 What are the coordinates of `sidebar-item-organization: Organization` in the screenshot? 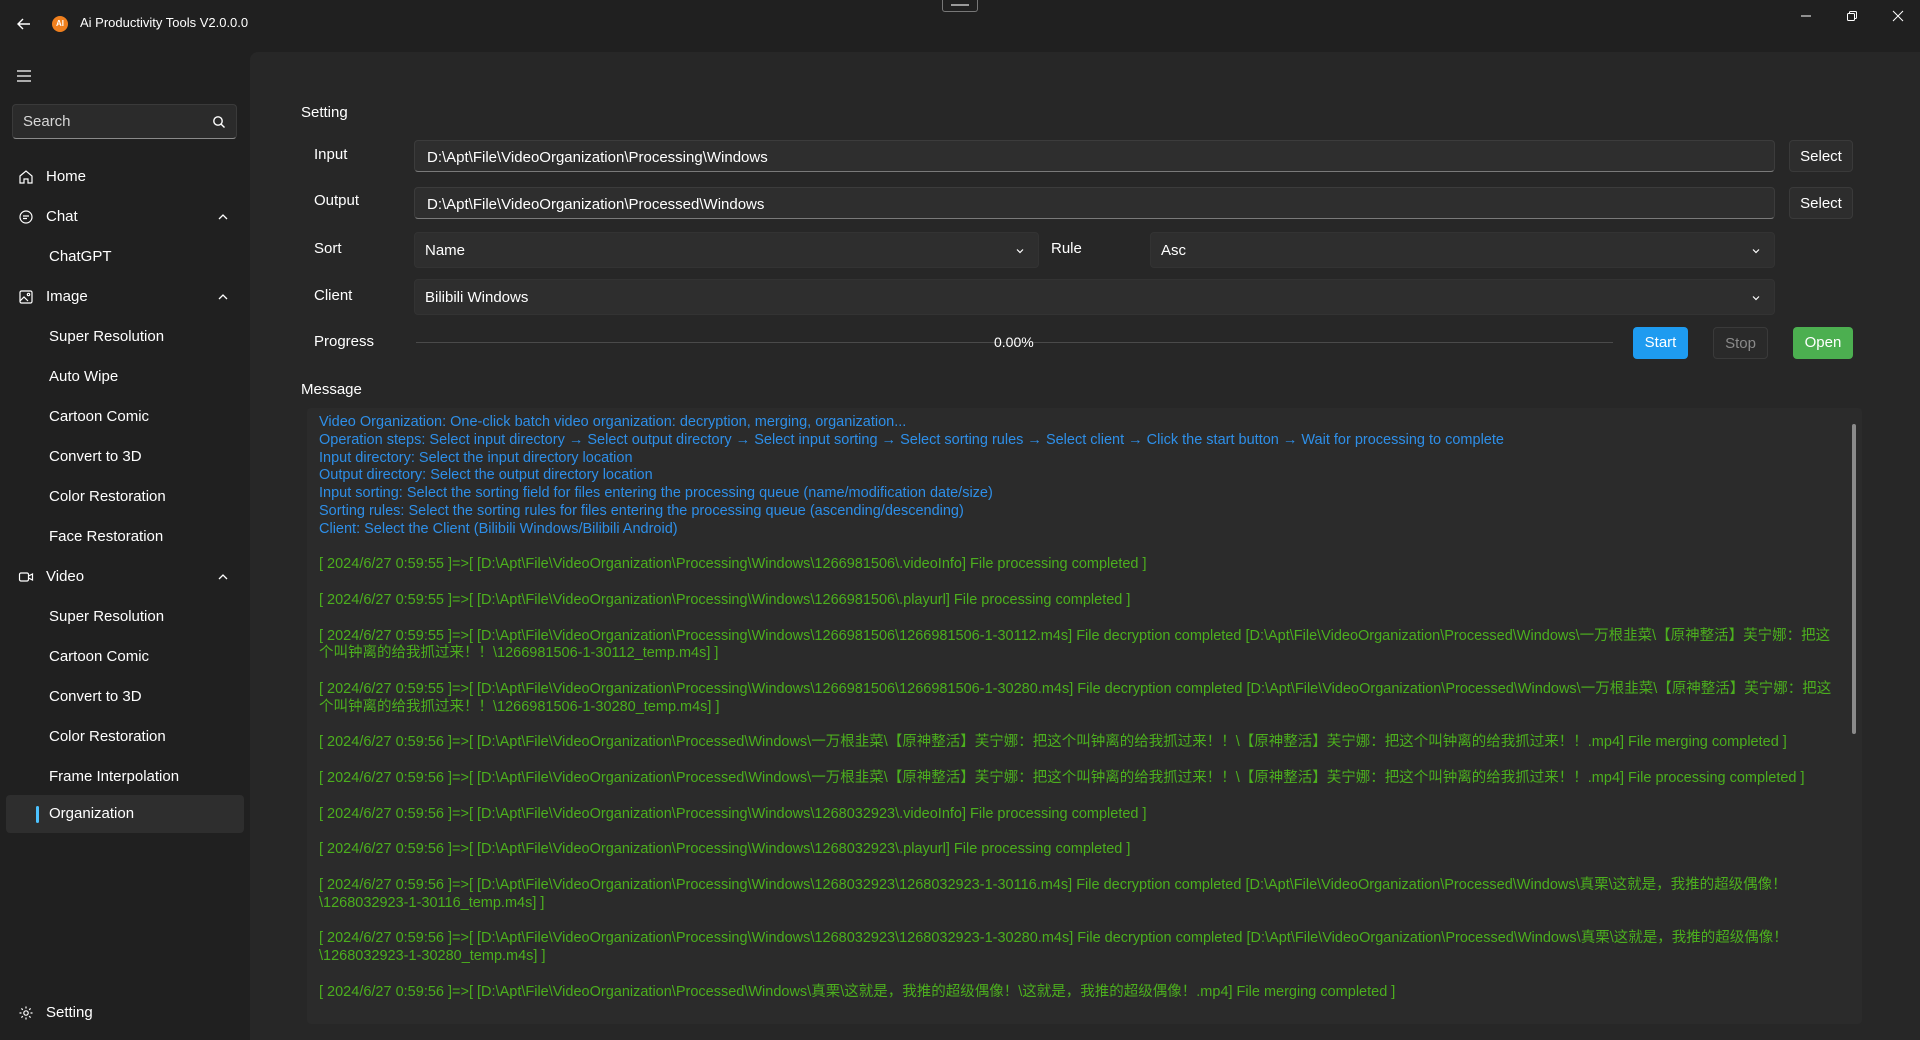 It's located at (125, 814).